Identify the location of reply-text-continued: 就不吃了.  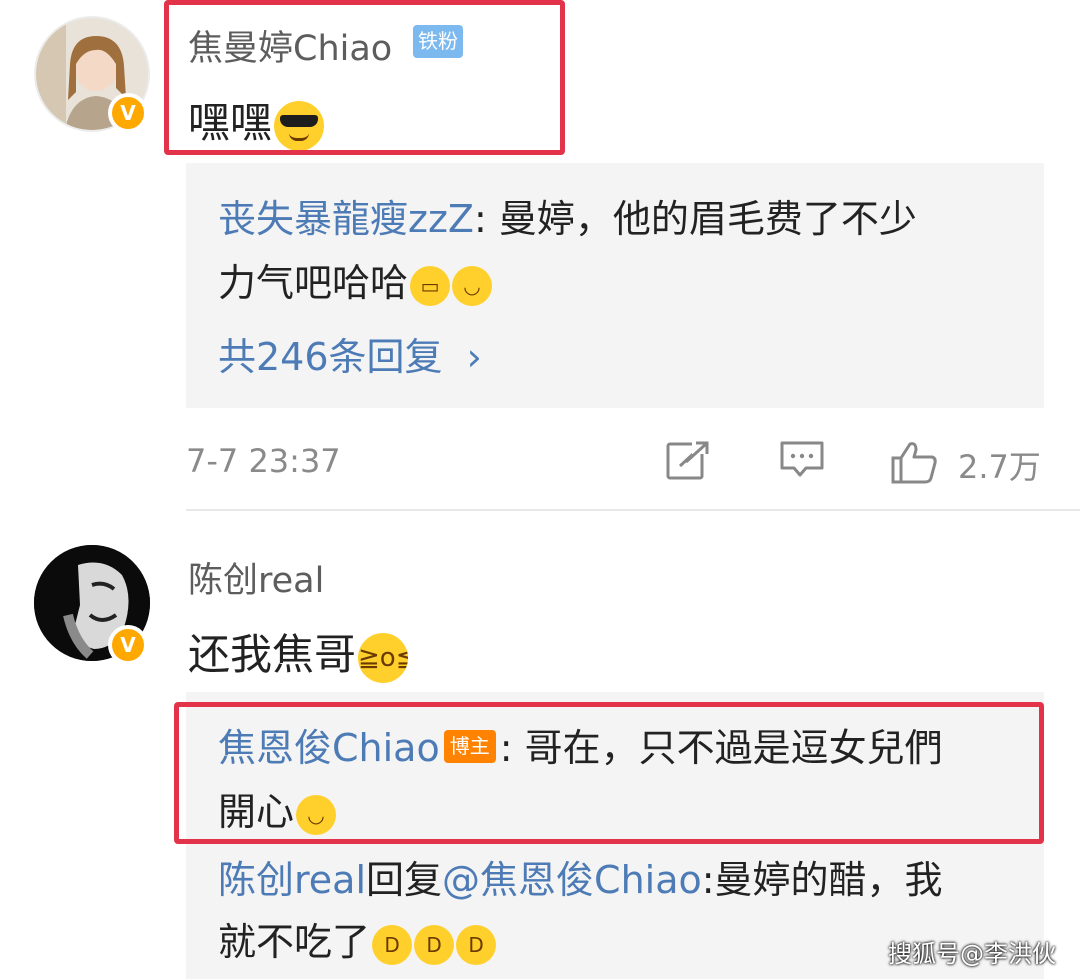
(294, 942).